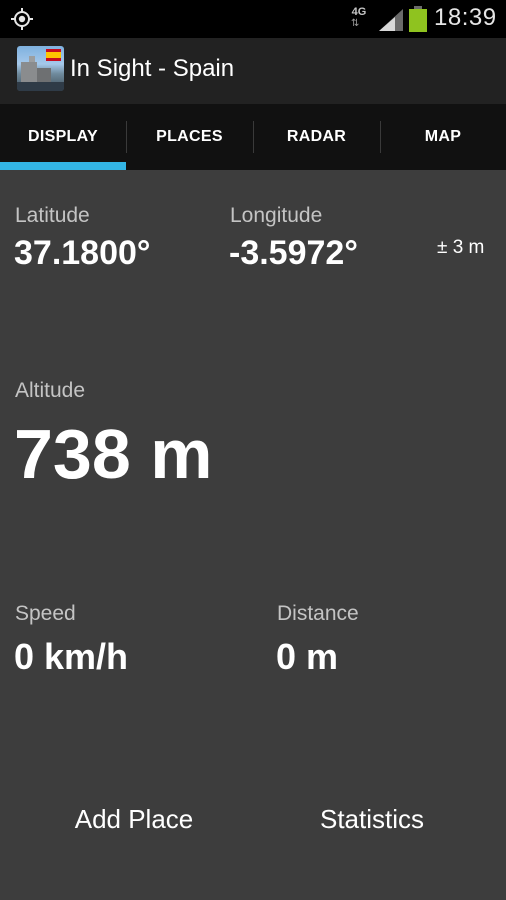  Describe the element at coordinates (253, 19) in the screenshot. I see `status-bar: 4G ⇅ 18:39` at that location.